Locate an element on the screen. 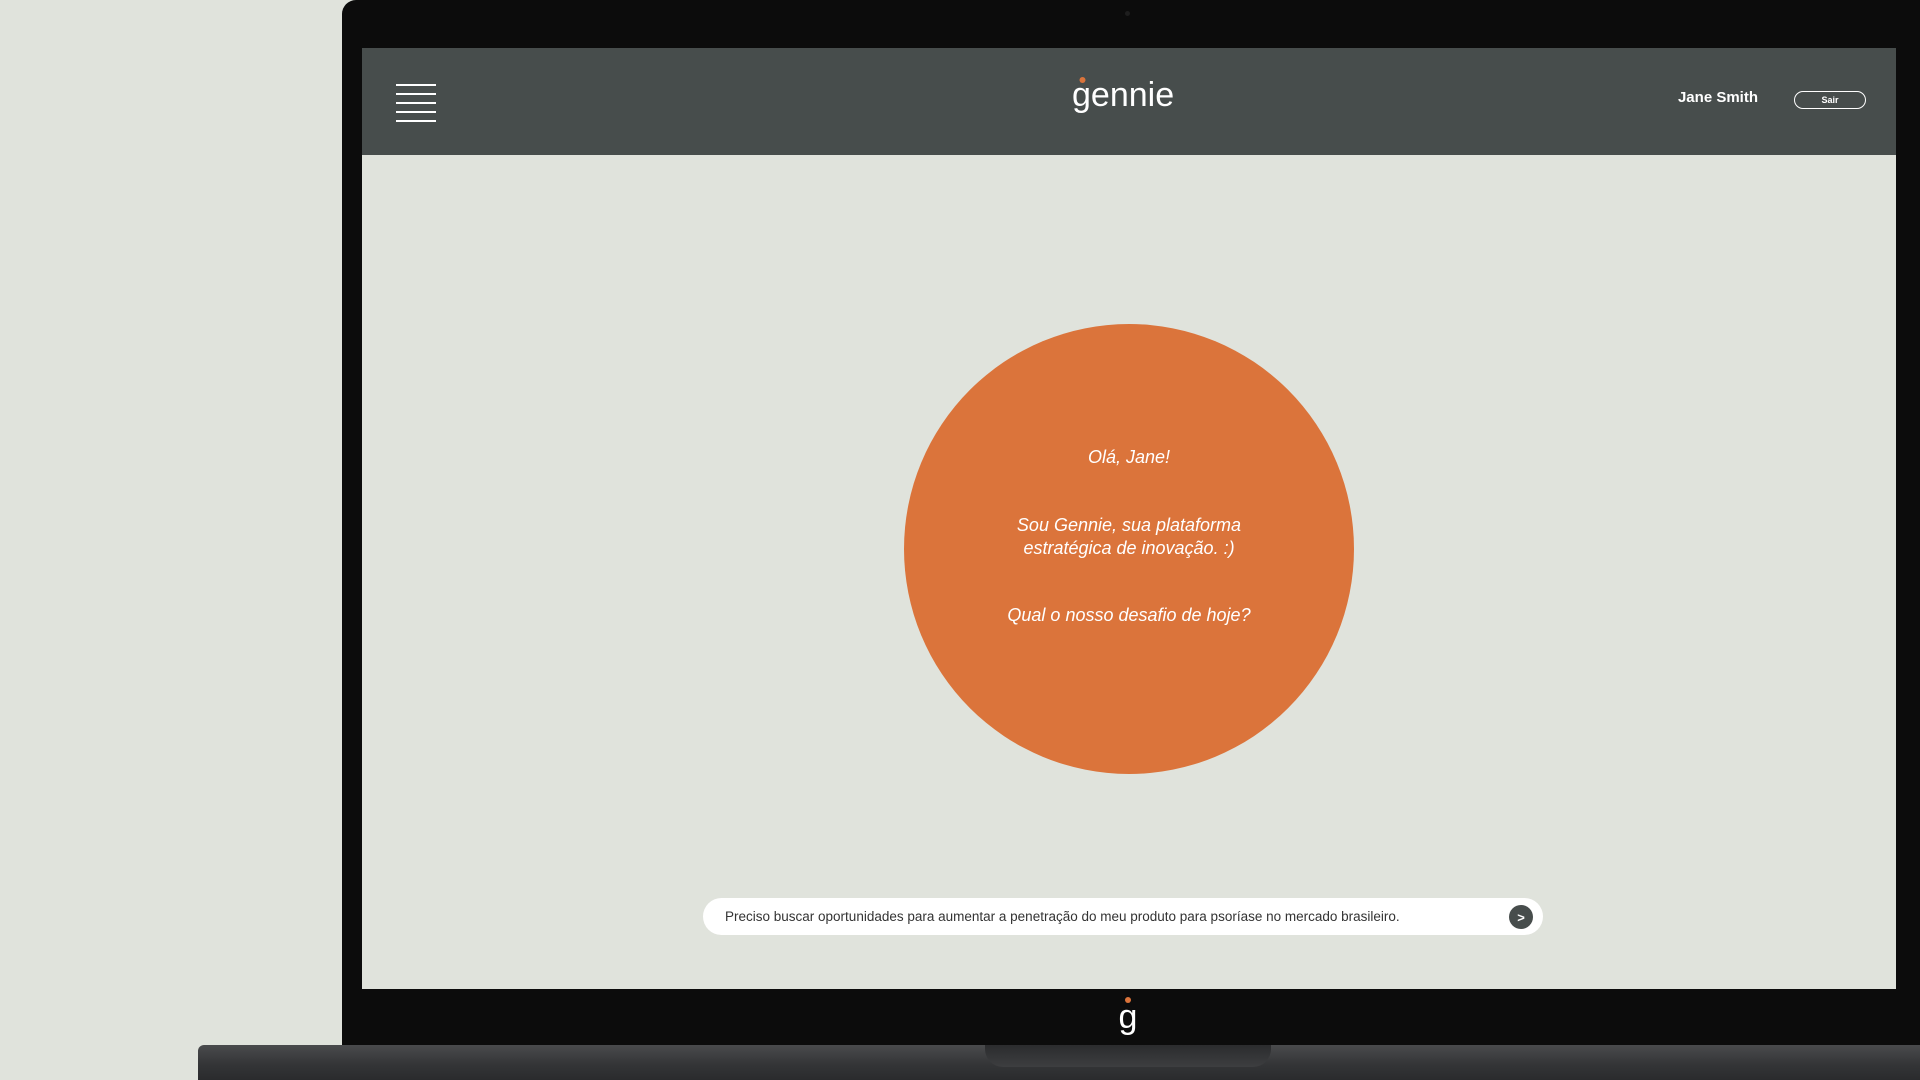 The width and height of the screenshot is (1920, 1080). laptop-base-notch is located at coordinates (1128, 1056).